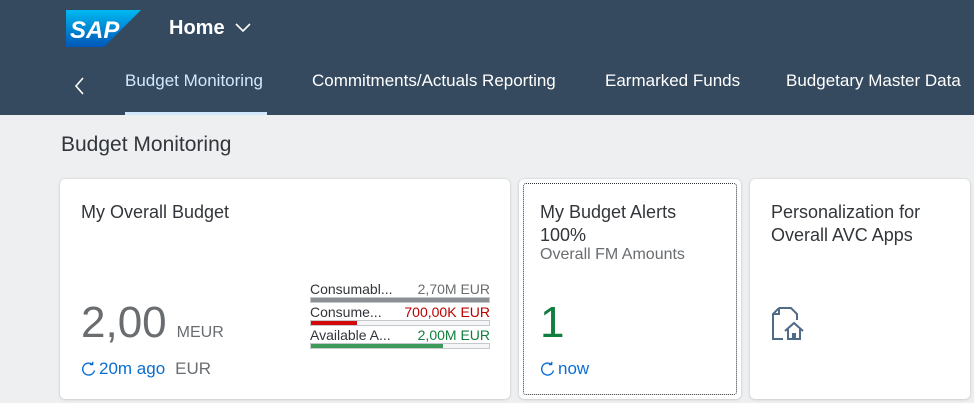 The image size is (974, 403). Describe the element at coordinates (132, 368) in the screenshot. I see `refresh-time: 20m ago` at that location.